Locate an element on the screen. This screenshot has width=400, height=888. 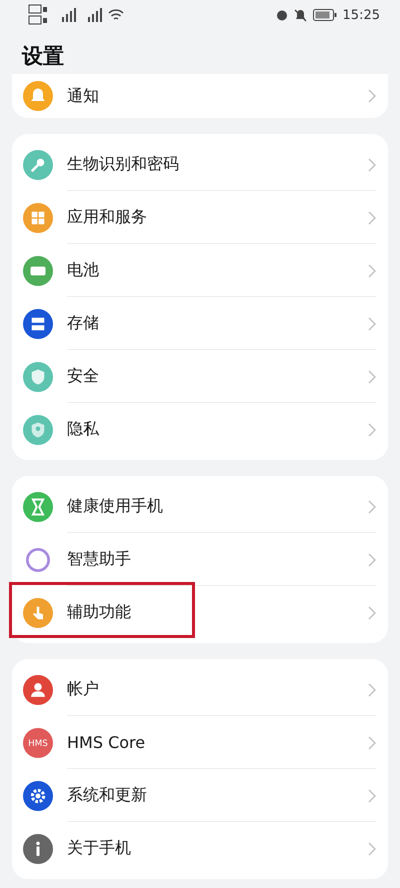
text-icon: HMS is located at coordinates (38, 743).